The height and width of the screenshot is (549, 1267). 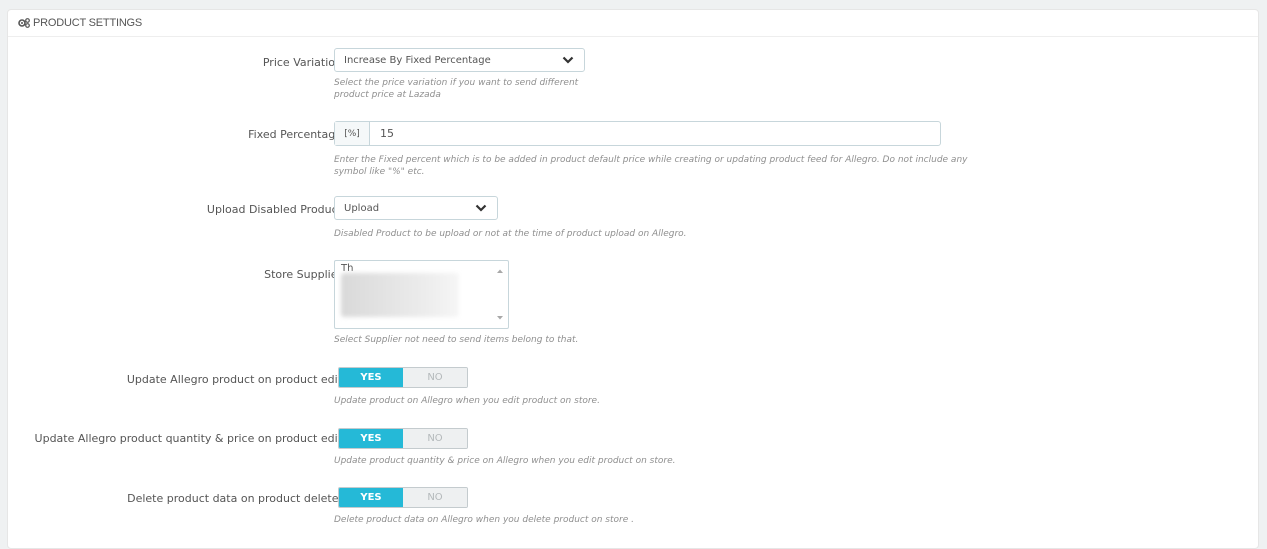 What do you see at coordinates (633, 23) in the screenshot?
I see `panel-heading: PRODUCT SETTINGS` at bounding box center [633, 23].